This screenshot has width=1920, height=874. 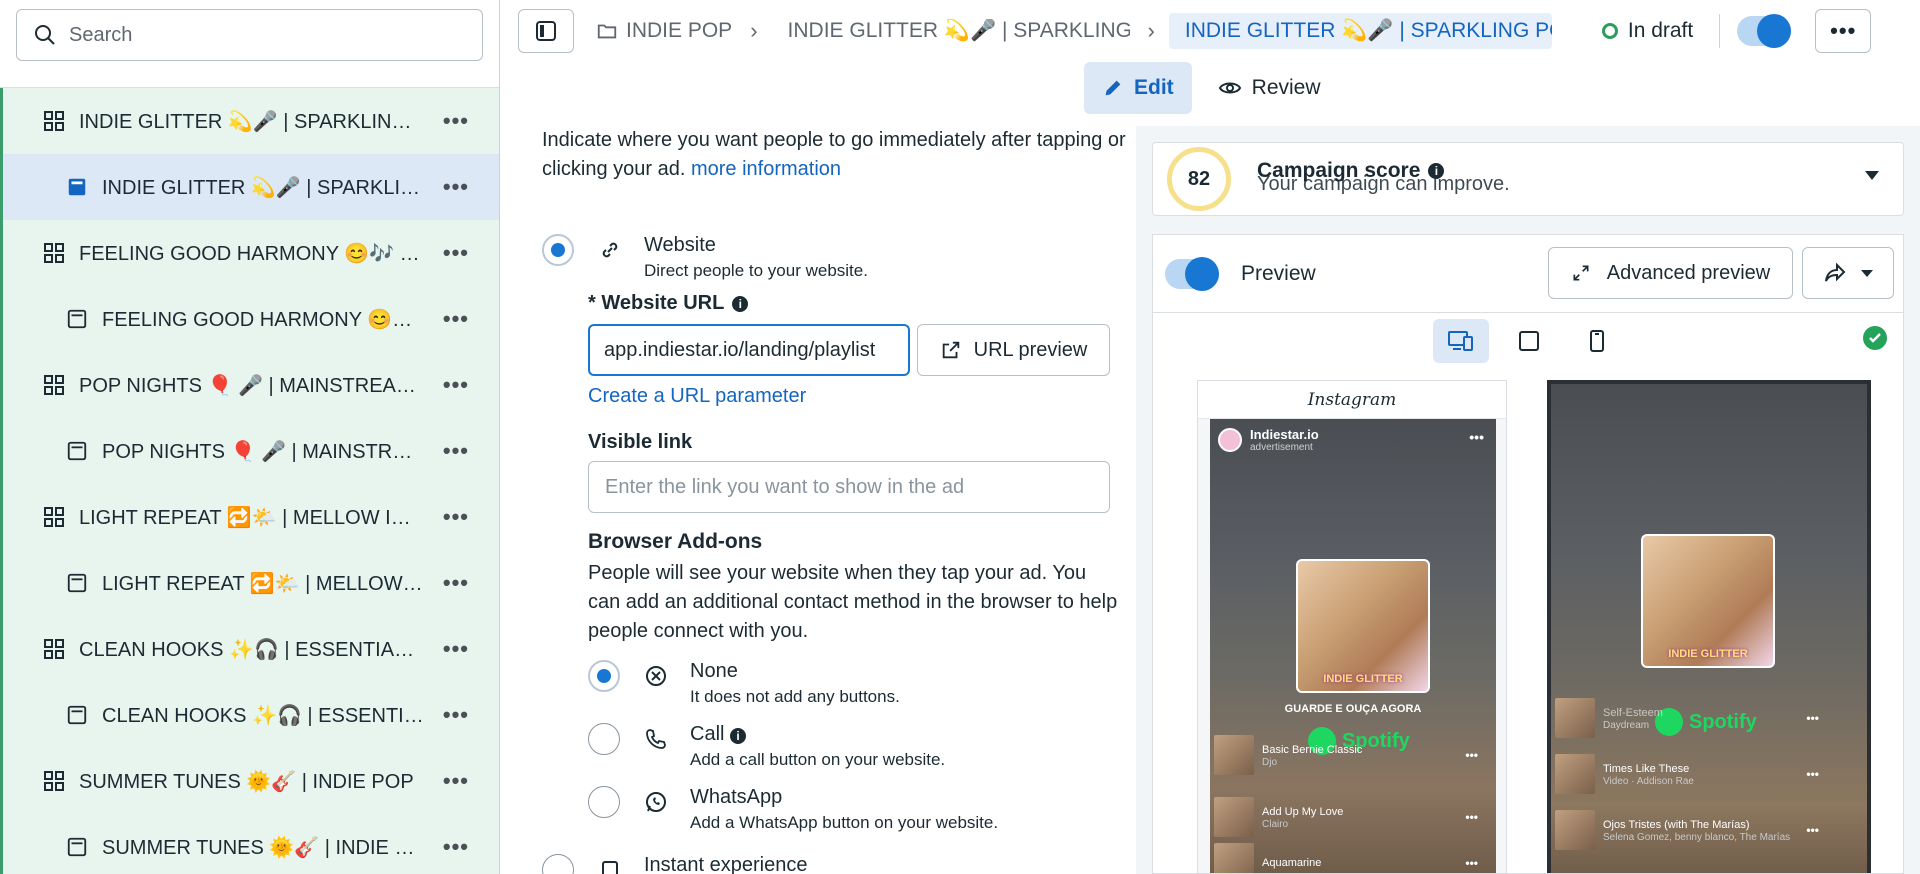 What do you see at coordinates (679, 30) in the screenshot?
I see `breadcrumb-campaign-label: INDIE POP` at bounding box center [679, 30].